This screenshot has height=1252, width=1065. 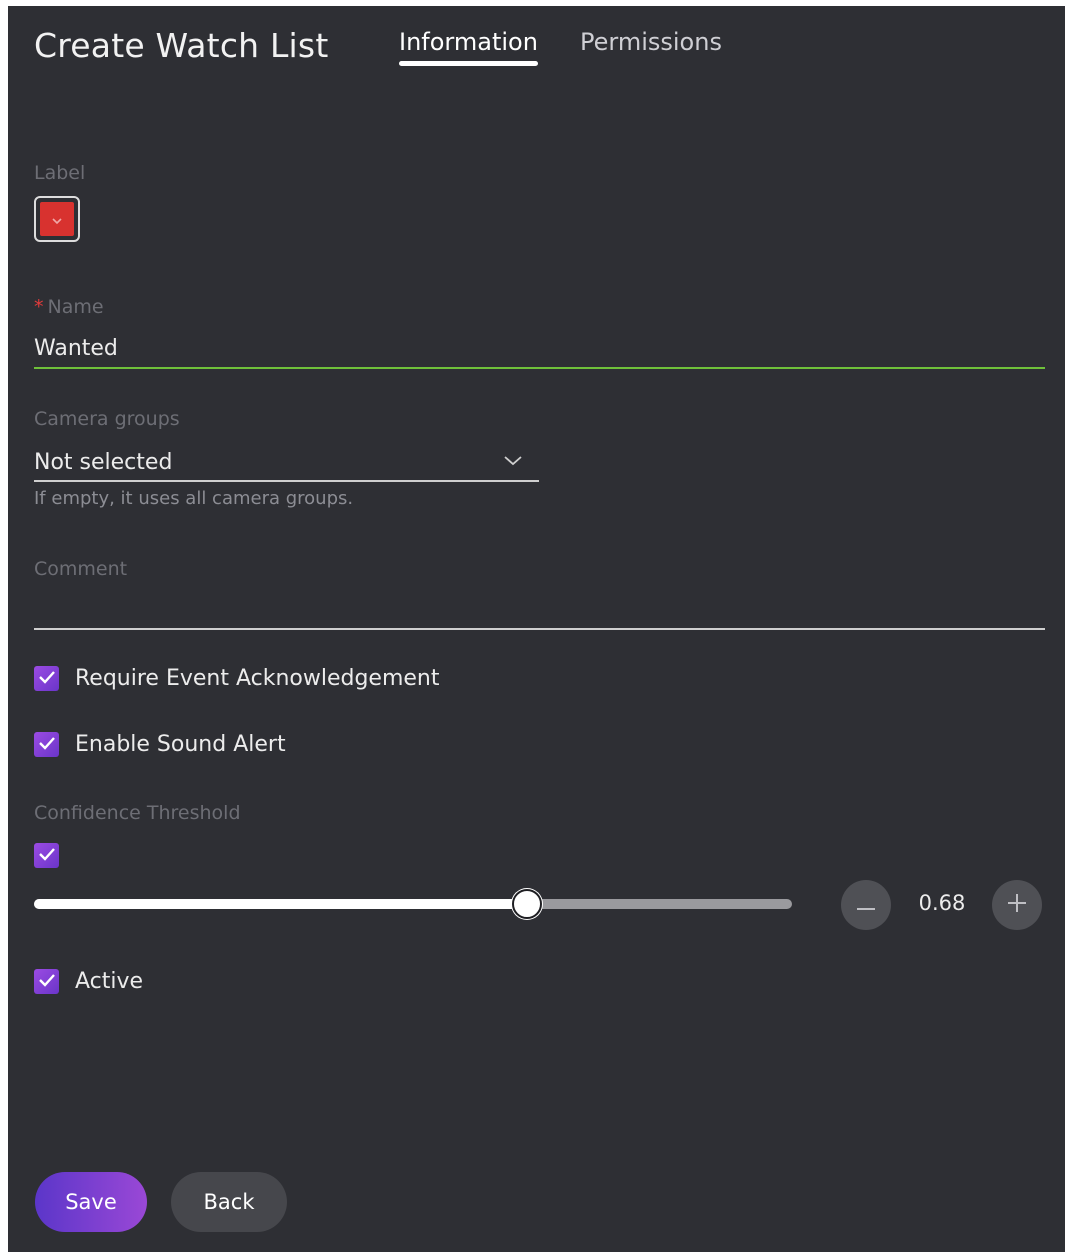 What do you see at coordinates (181, 45) in the screenshot?
I see `page-title: Create Watch List` at bounding box center [181, 45].